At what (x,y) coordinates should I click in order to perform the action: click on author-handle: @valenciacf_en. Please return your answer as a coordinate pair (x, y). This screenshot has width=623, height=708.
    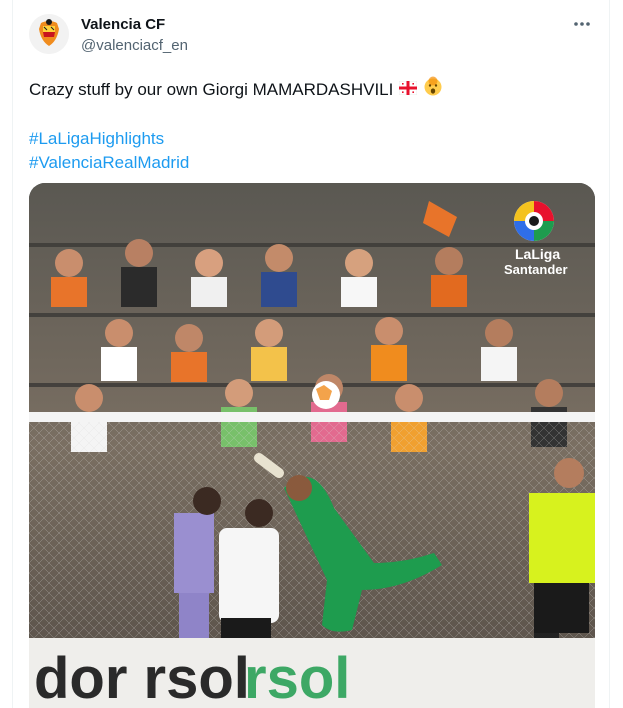
    Looking at the image, I should click on (134, 45).